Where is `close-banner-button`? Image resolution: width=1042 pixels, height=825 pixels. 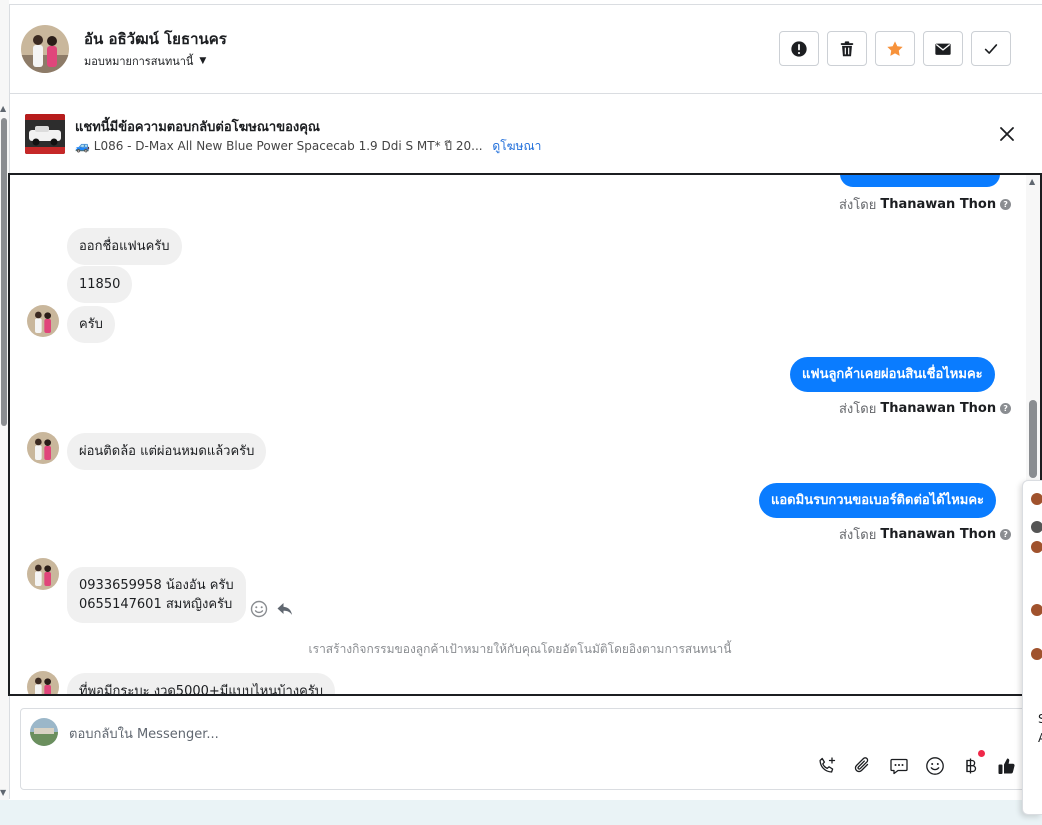
close-banner-button is located at coordinates (1007, 134).